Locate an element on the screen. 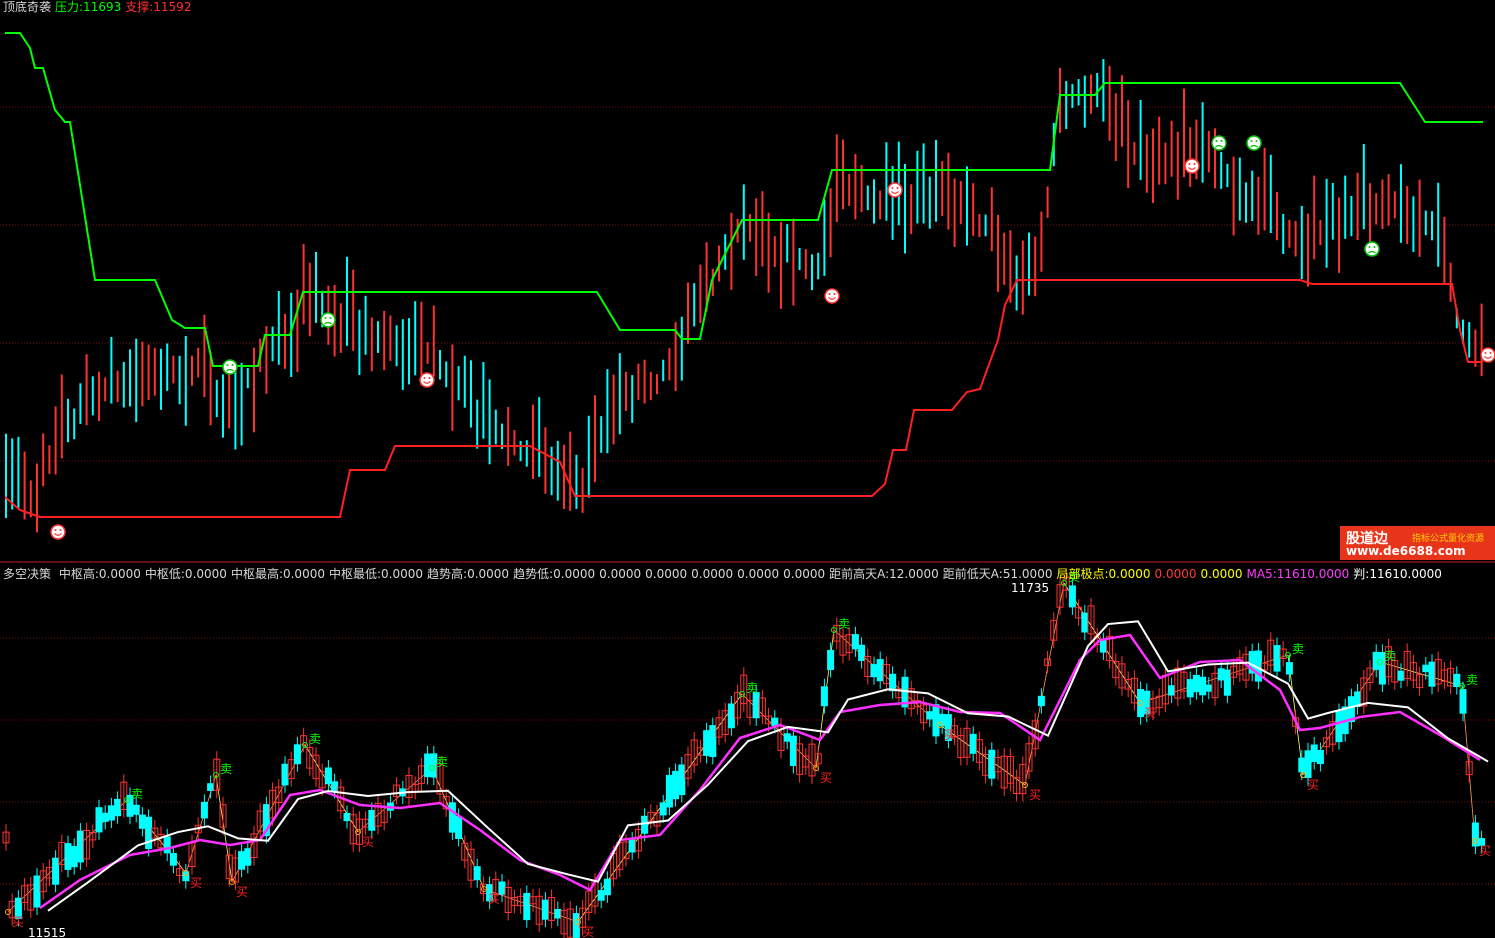  indicator-field: 中枢最低:0.0000 is located at coordinates (376, 574).